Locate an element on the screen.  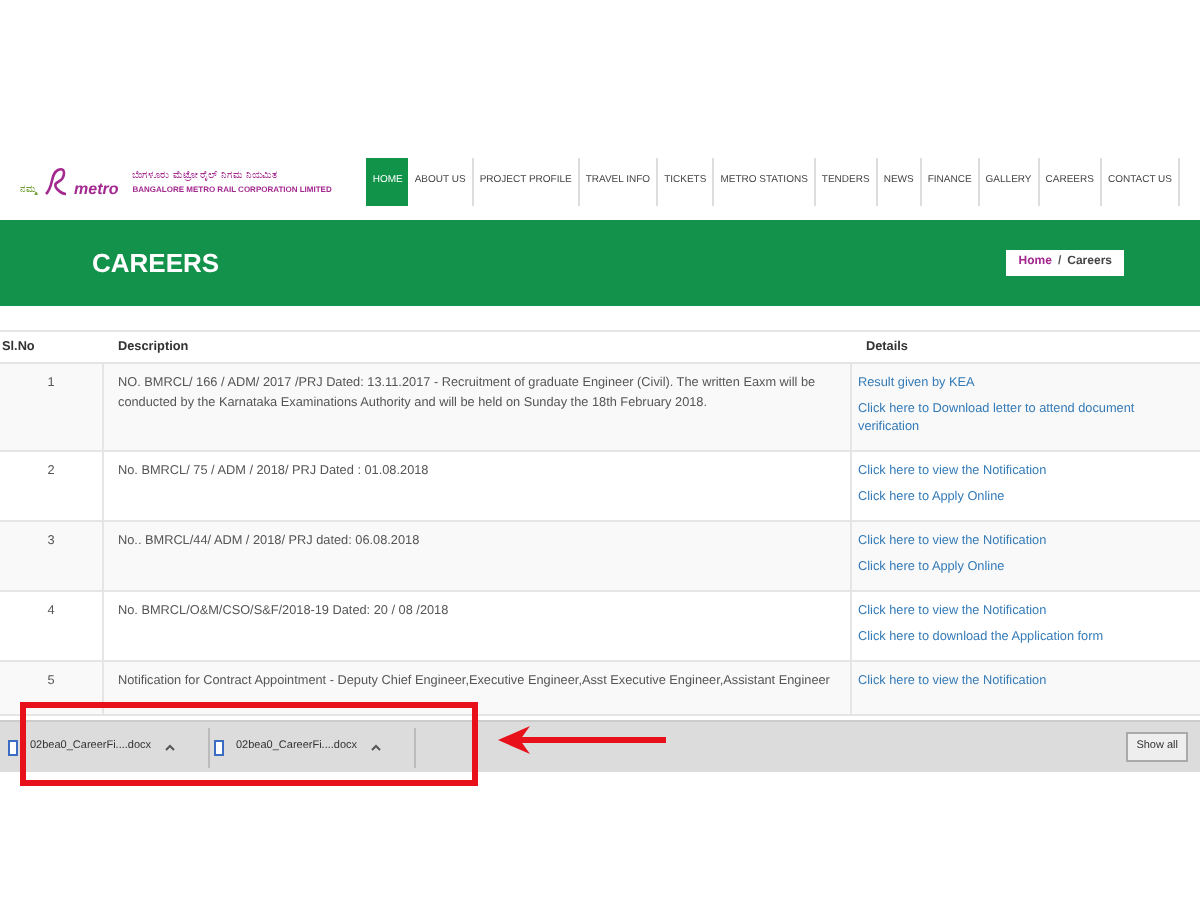
logo-brand-text: metro is located at coordinates (96, 190).